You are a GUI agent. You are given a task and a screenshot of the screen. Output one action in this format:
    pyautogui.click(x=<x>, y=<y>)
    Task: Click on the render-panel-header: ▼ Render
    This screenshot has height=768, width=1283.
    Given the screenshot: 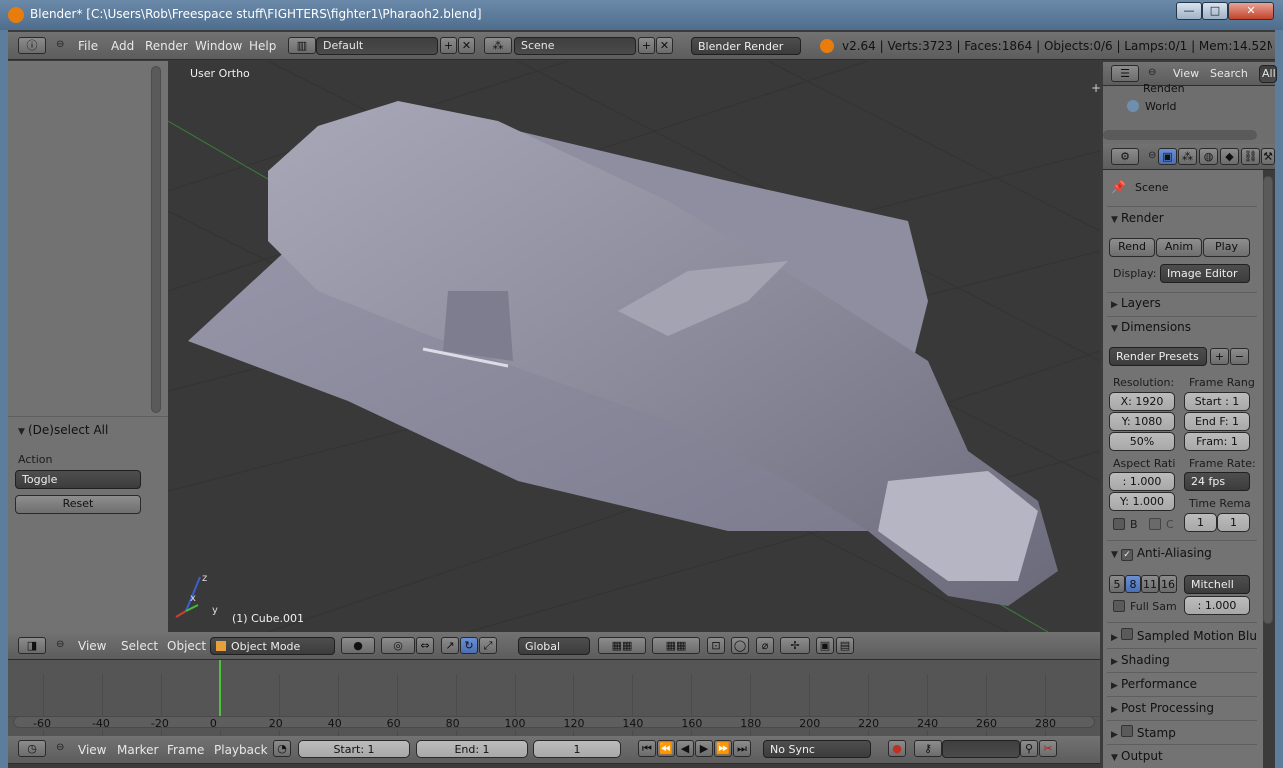 What is the action you would take?
    pyautogui.click(x=1137, y=218)
    